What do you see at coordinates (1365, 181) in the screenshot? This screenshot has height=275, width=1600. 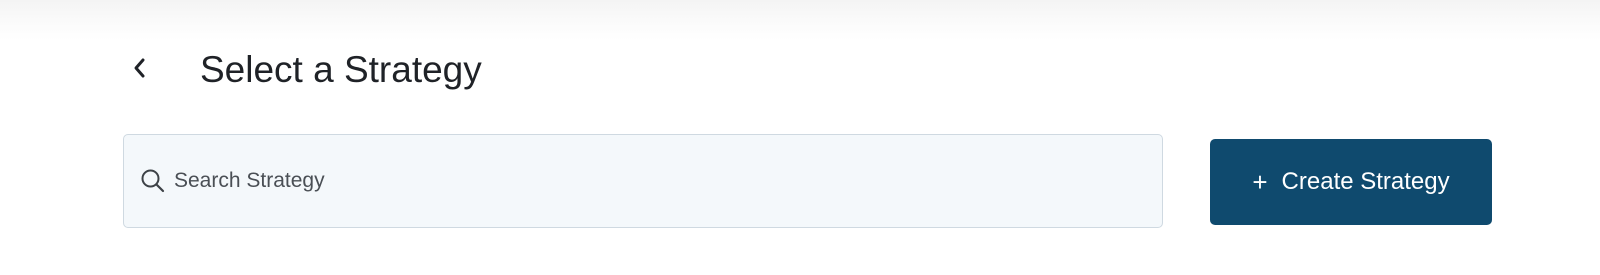 I see `create-strategy-label: Create Strategy` at bounding box center [1365, 181].